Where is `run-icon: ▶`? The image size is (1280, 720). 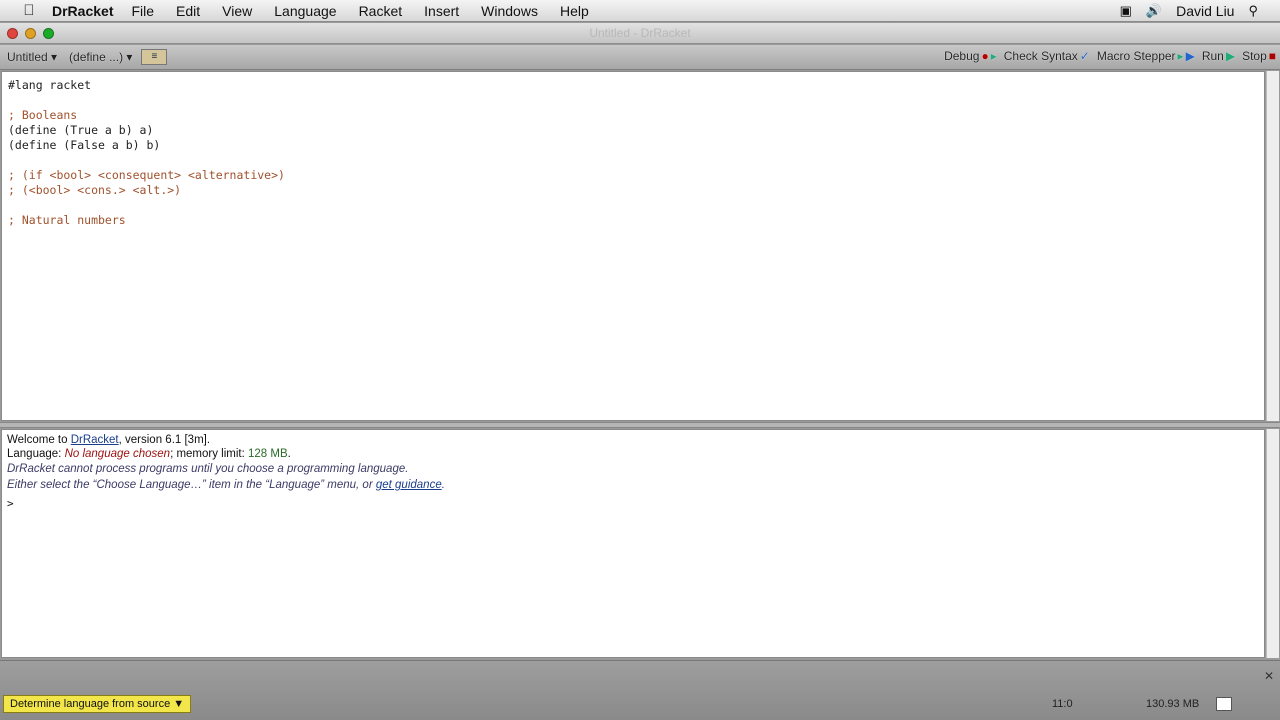
run-icon: ▶ is located at coordinates (1230, 56).